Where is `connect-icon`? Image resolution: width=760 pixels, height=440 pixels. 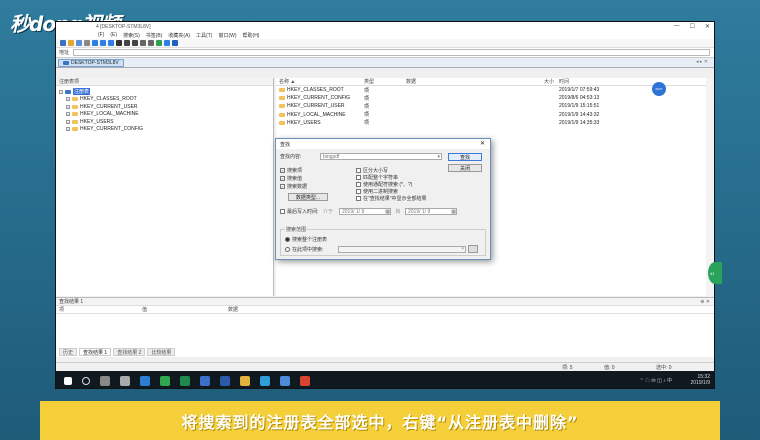 connect-icon is located at coordinates (167, 43).